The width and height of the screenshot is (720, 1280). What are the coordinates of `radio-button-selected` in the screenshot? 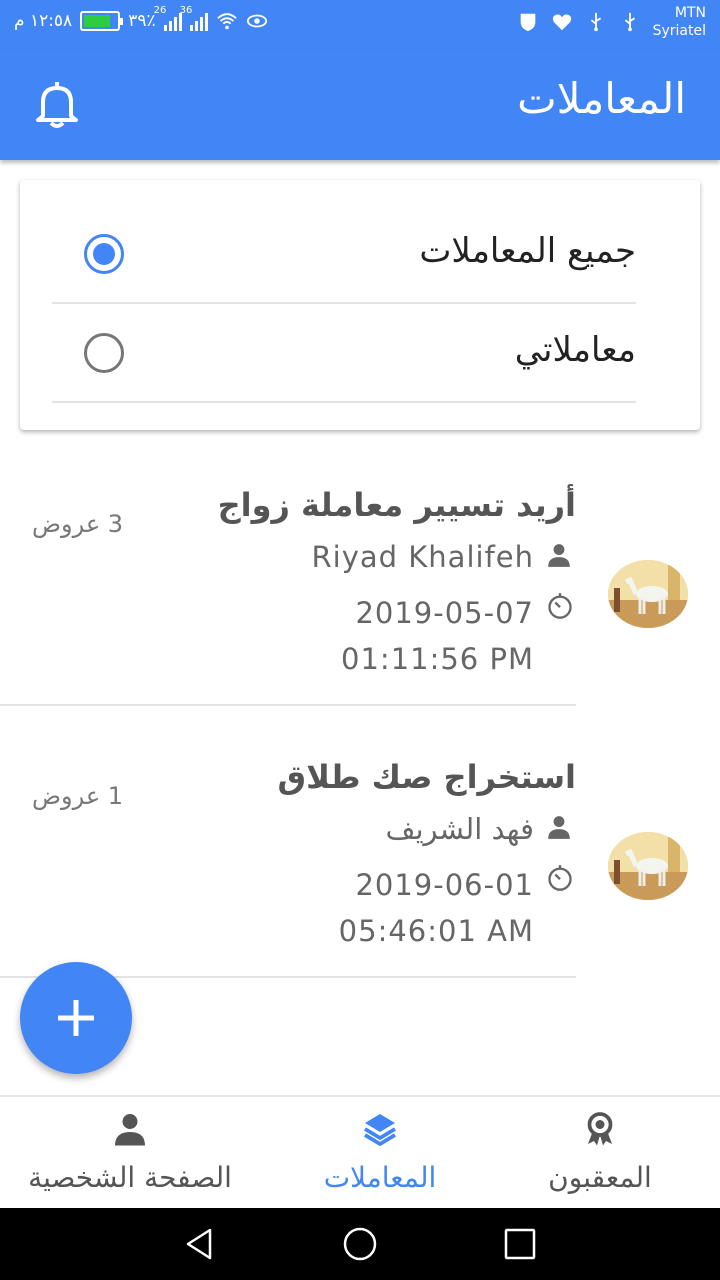 It's located at (104, 254).